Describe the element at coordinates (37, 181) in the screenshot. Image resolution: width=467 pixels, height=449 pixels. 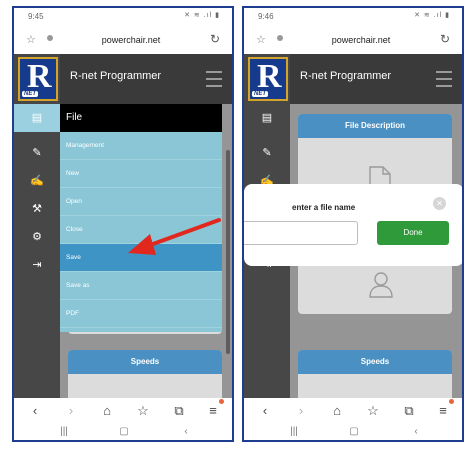
I see `signature-icon: ✍` at that location.